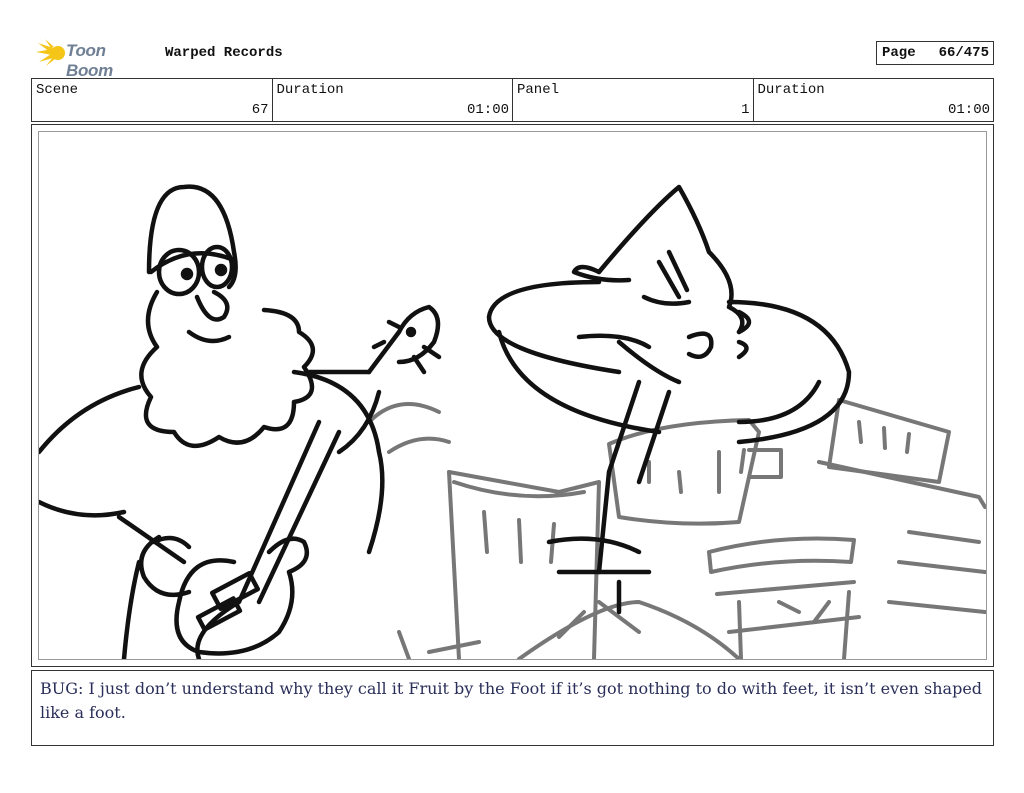 This screenshot has width=1024, height=793. Describe the element at coordinates (968, 110) in the screenshot. I see `panel-duration-value: 01:00` at that location.